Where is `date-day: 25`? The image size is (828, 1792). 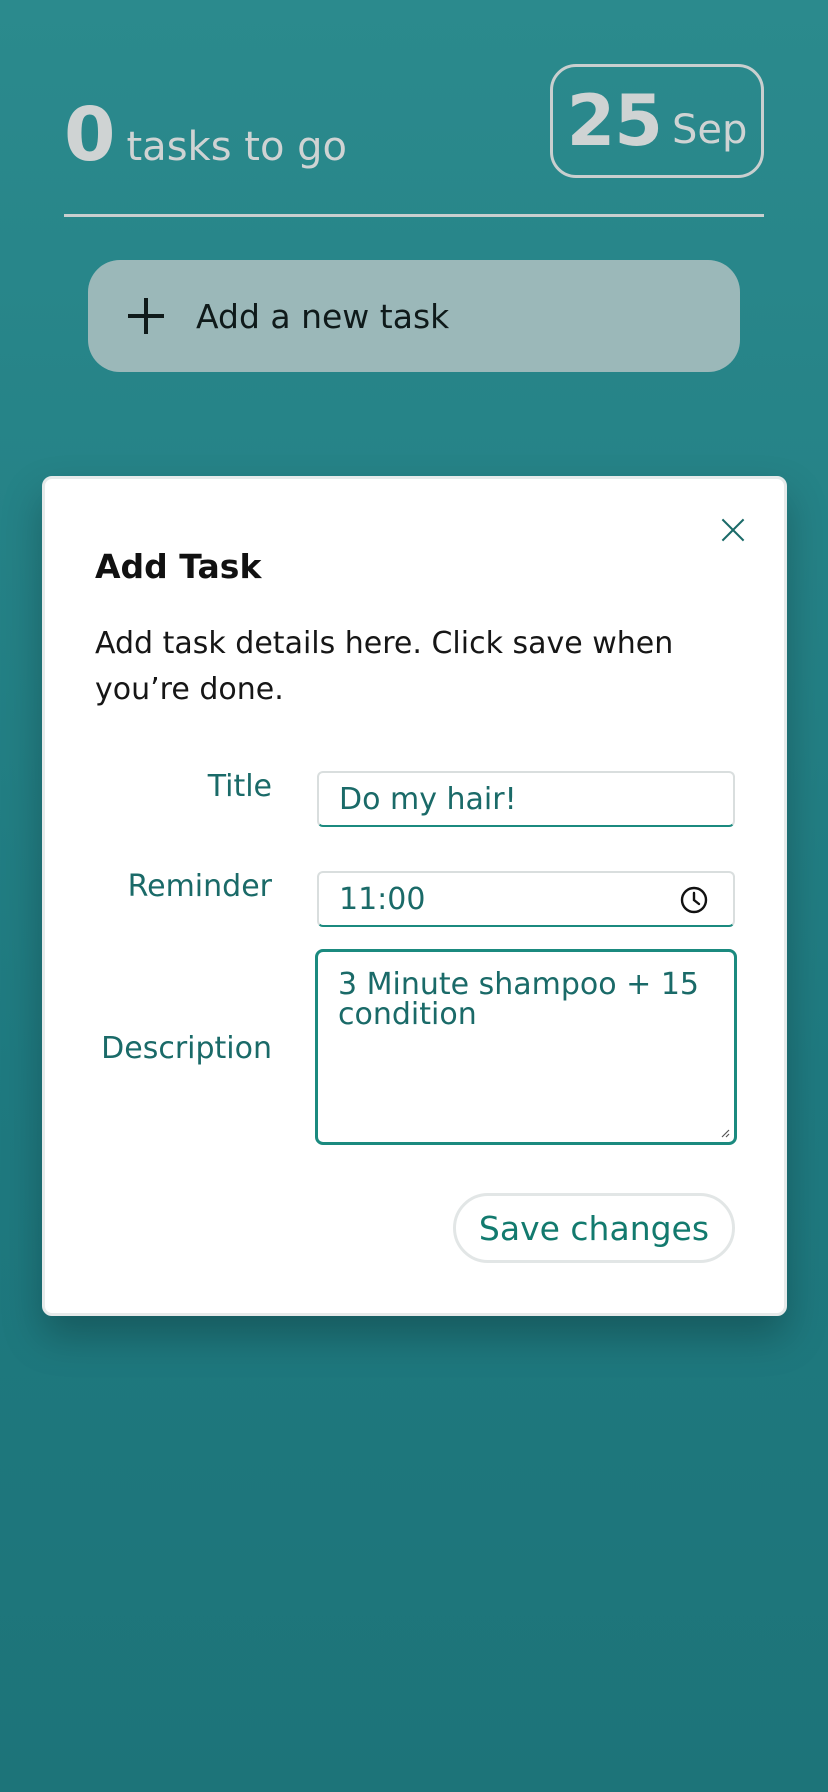 date-day: 25 is located at coordinates (614, 121).